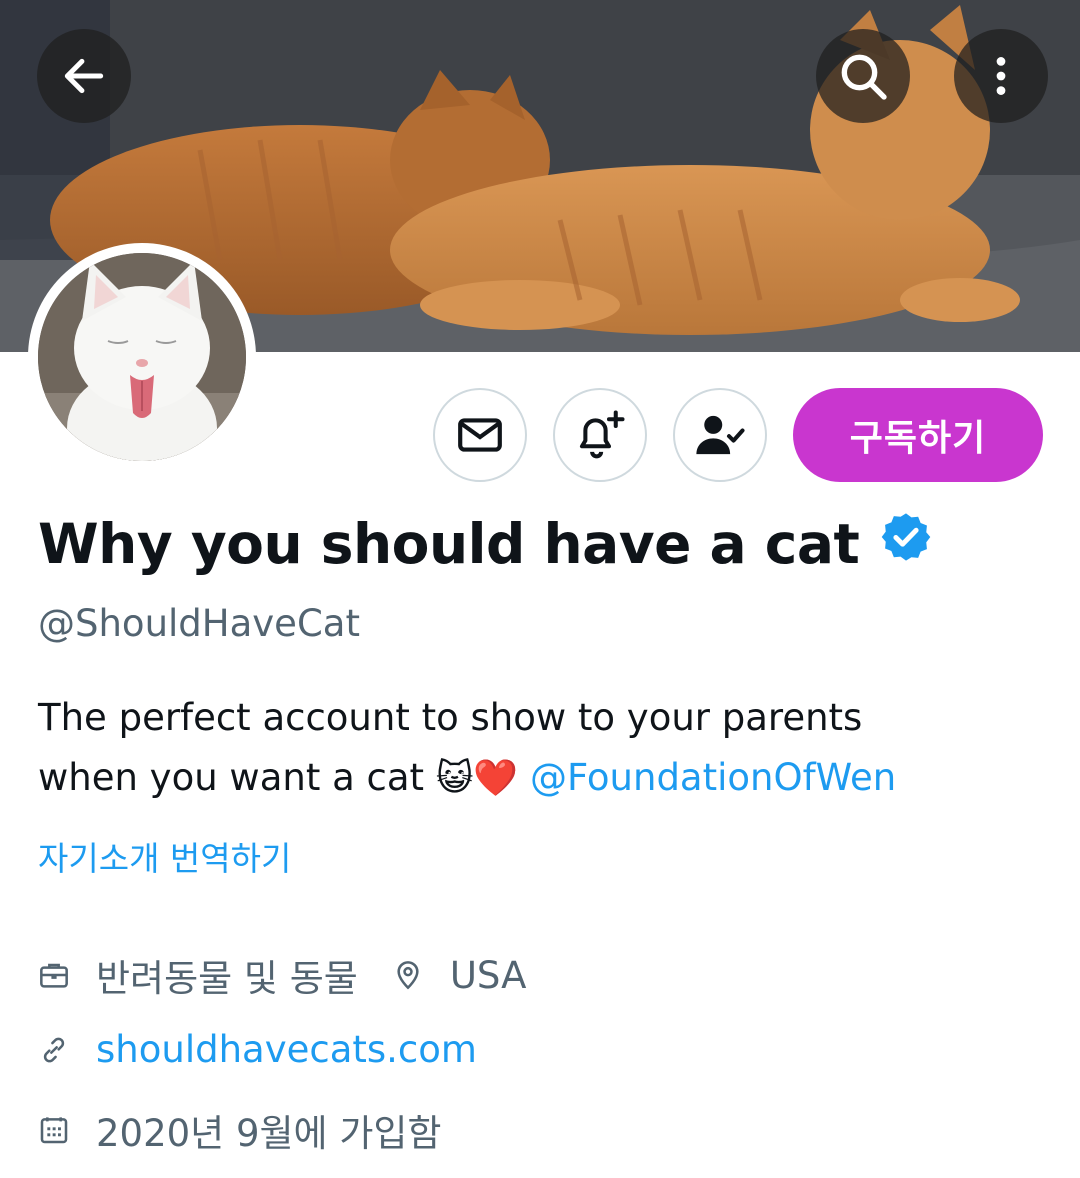 The image size is (1080, 1178). I want to click on website-link: shouldhavecats.com, so click(286, 1049).